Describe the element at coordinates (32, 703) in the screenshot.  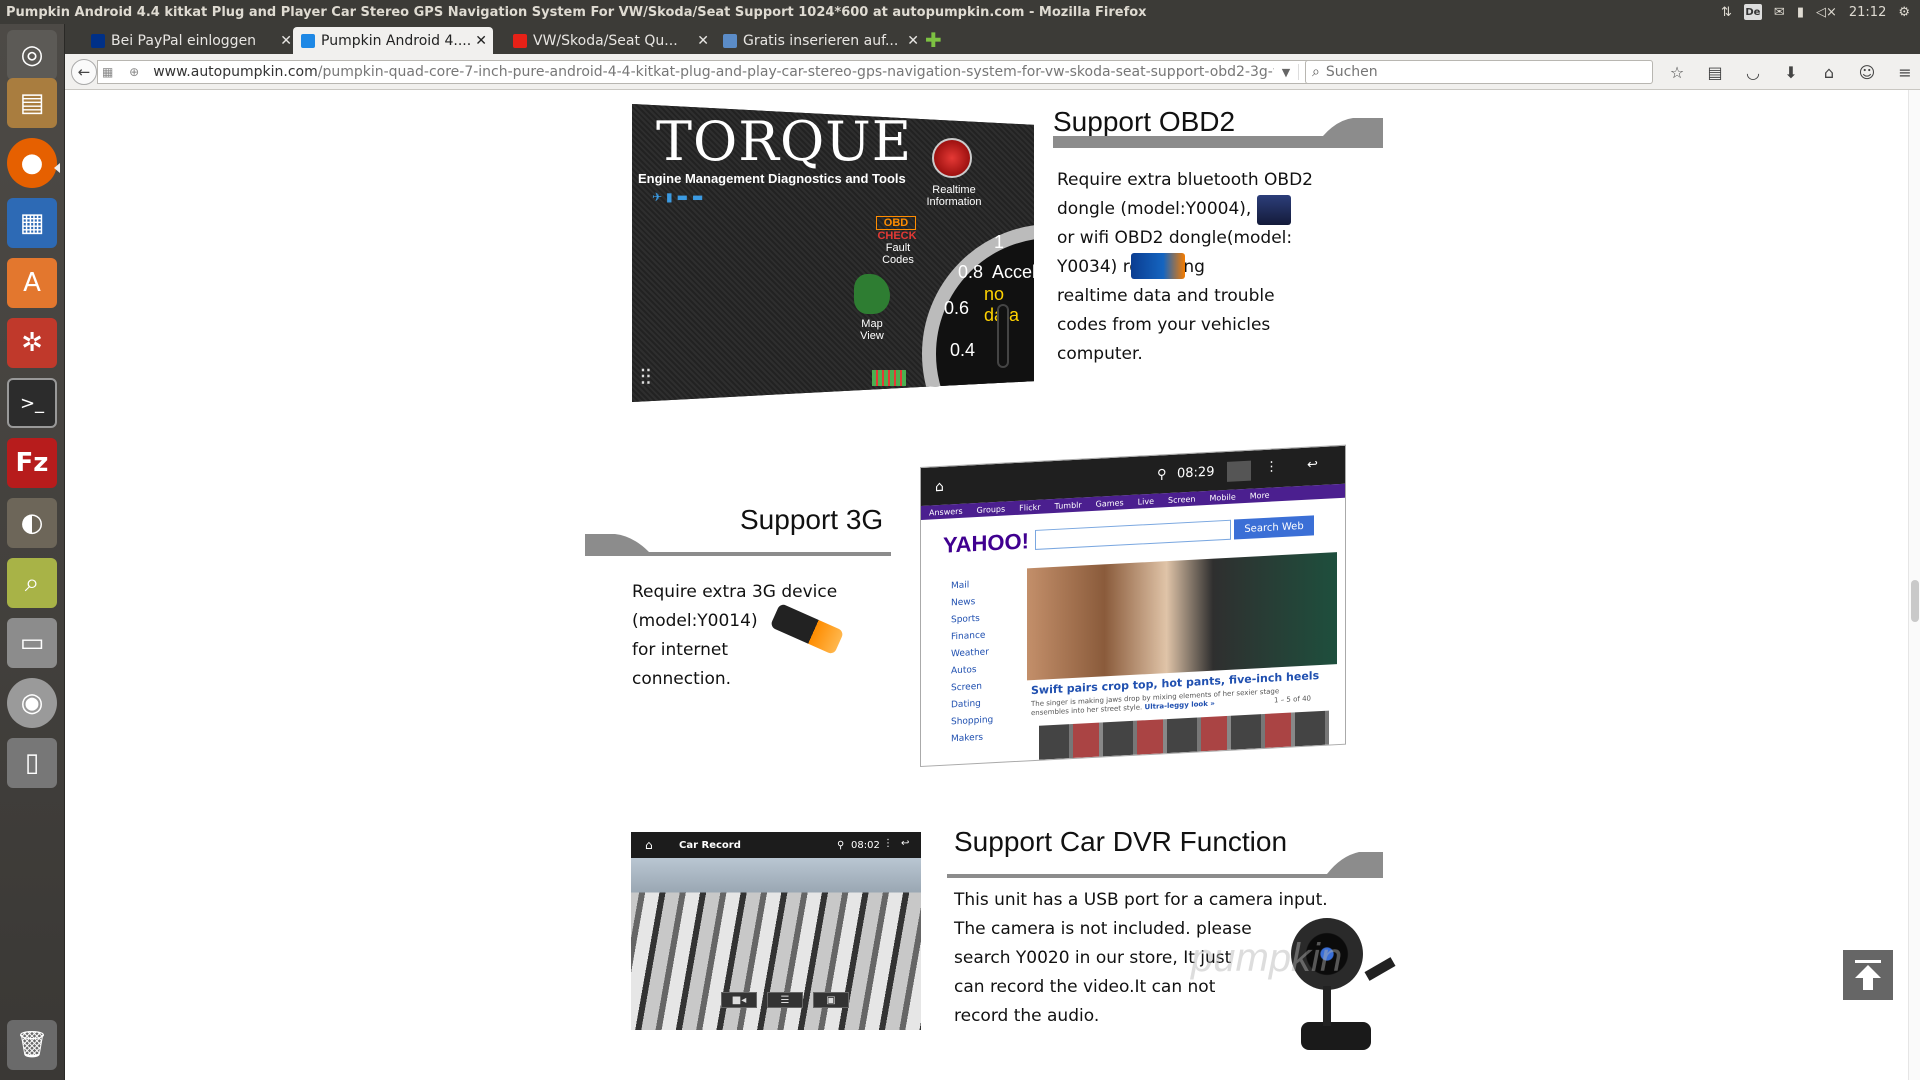
I see `dvd-drive-icon: ◉` at that location.